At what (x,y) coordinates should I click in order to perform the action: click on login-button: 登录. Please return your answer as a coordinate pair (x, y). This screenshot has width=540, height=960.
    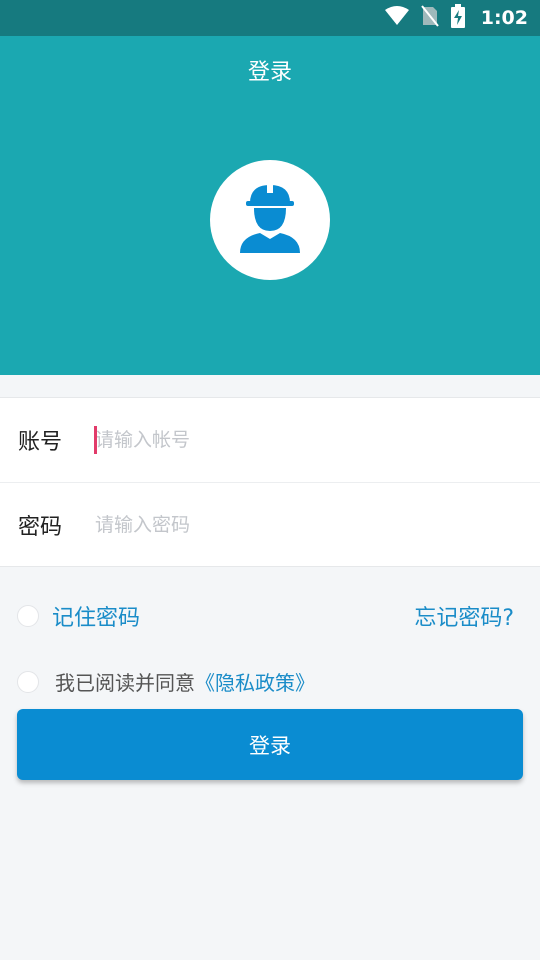
    Looking at the image, I should click on (270, 744).